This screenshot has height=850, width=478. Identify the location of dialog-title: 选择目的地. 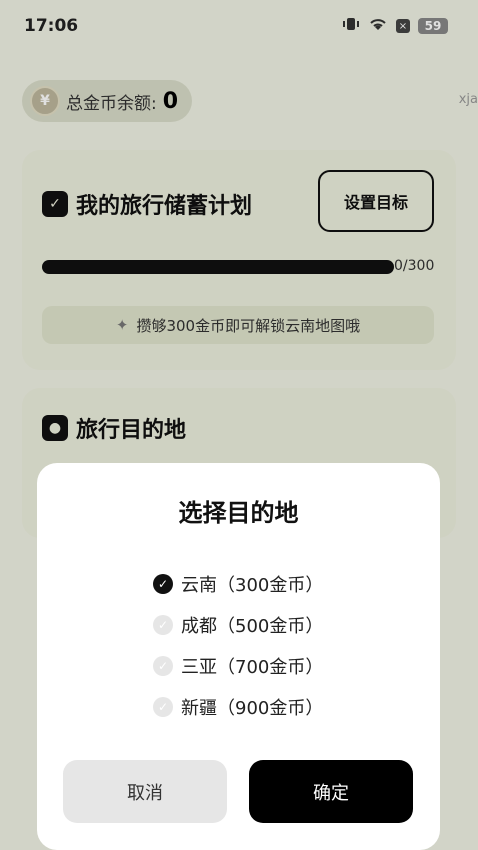
(238, 513).